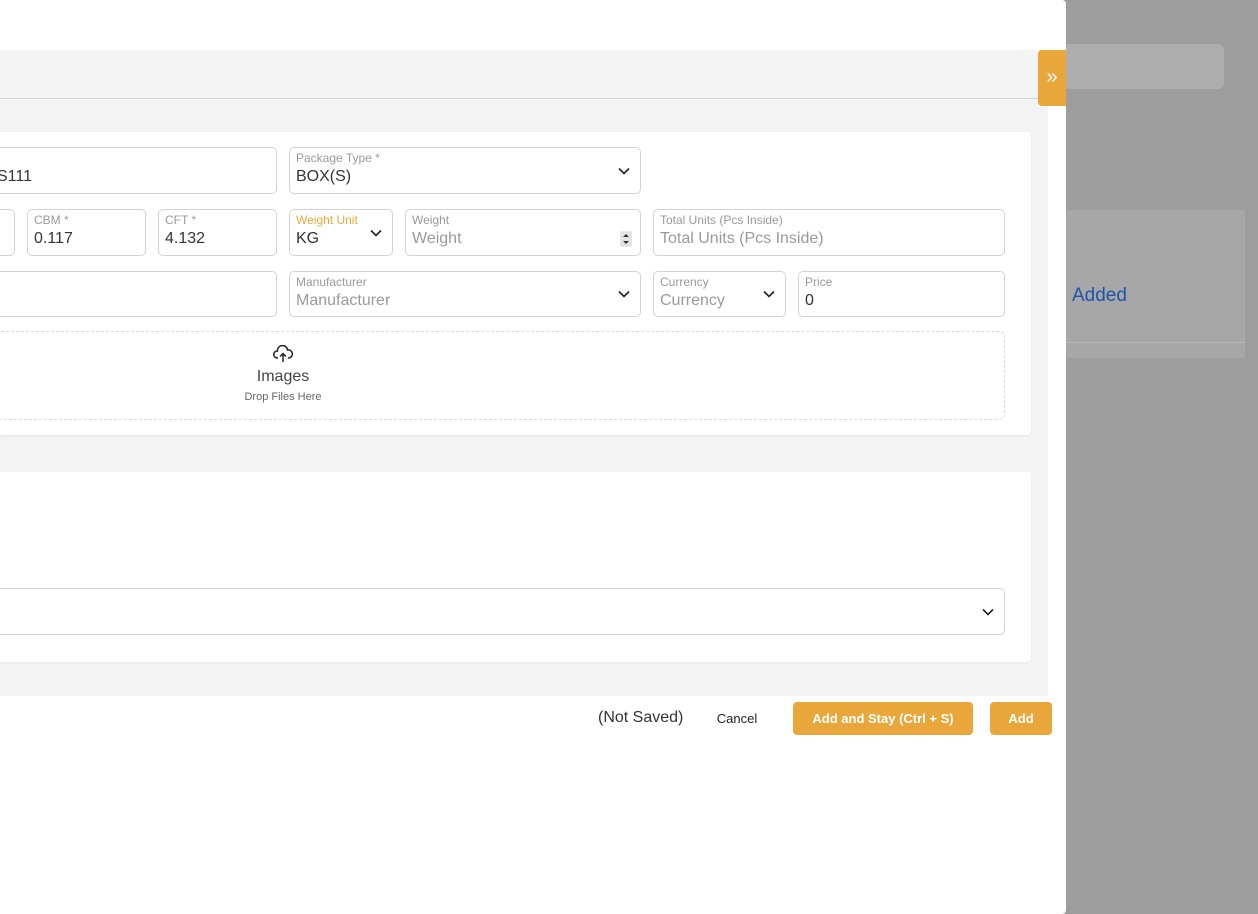 The width and height of the screenshot is (1258, 914). I want to click on number-spinner-icon, so click(626, 239).